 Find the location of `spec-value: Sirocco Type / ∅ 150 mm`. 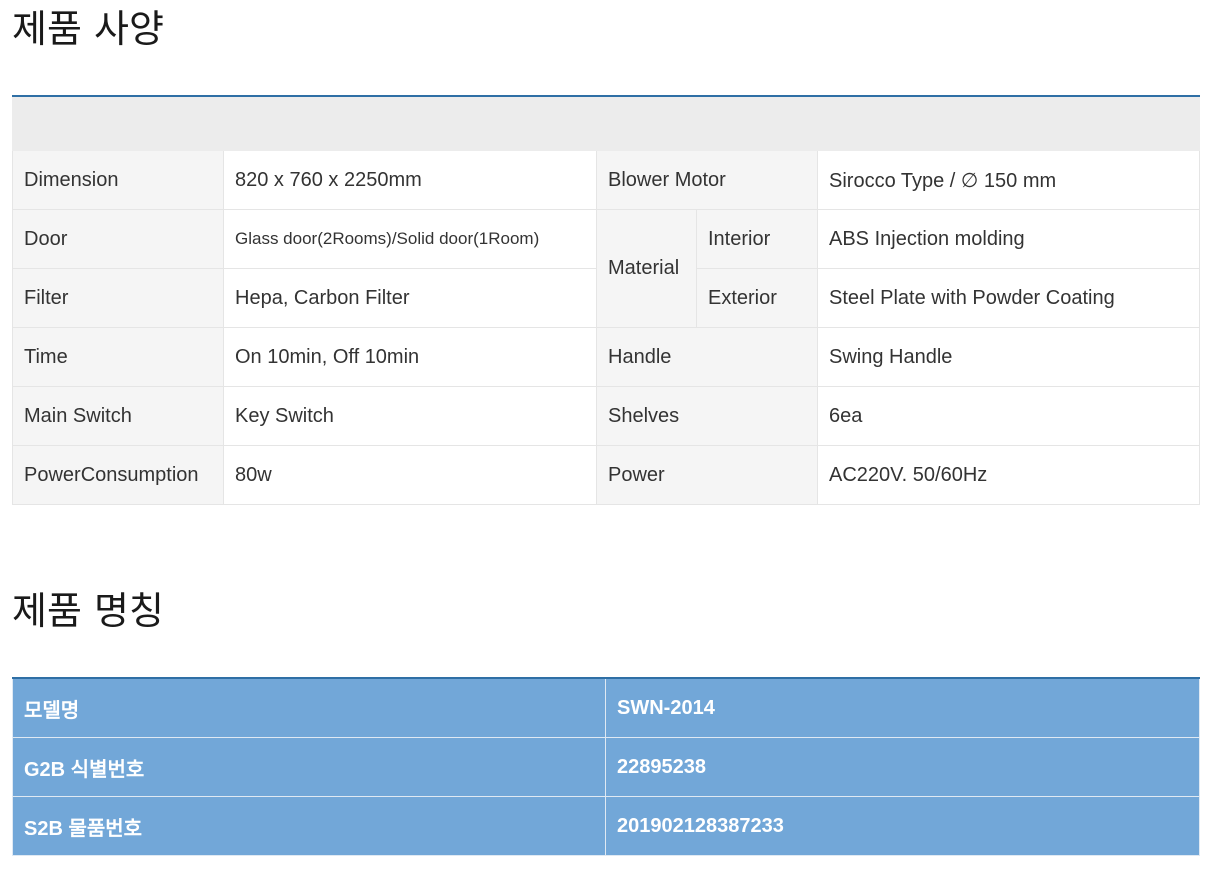

spec-value: Sirocco Type / ∅ 150 mm is located at coordinates (1008, 180).